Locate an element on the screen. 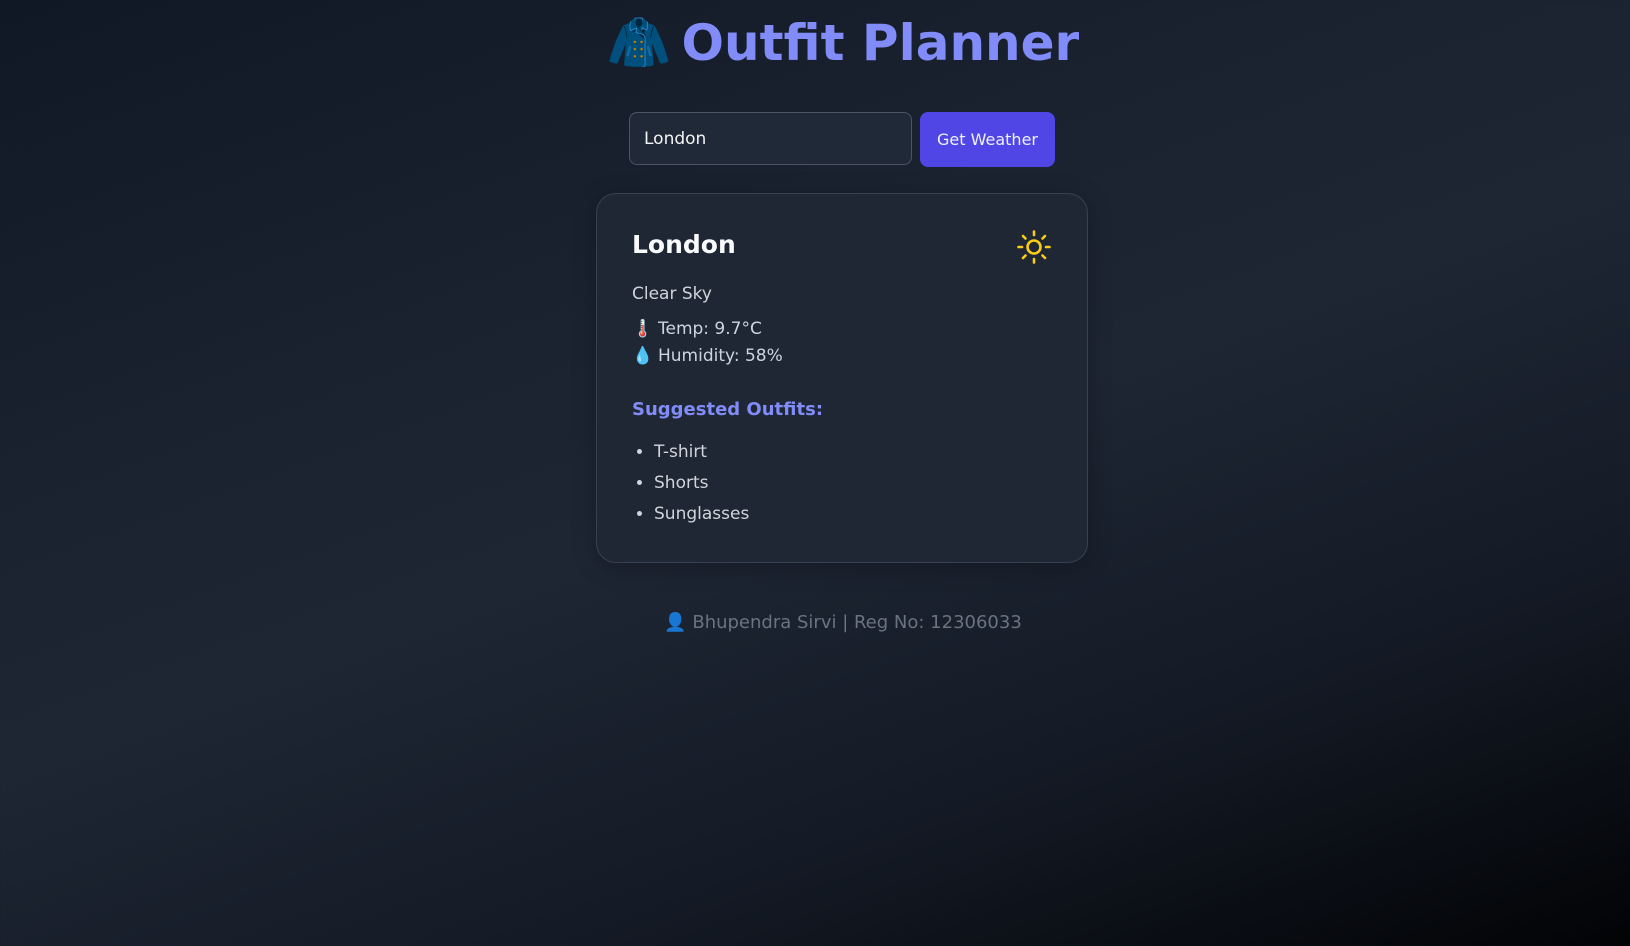  outfit-item: T-shirt is located at coordinates (701, 456).